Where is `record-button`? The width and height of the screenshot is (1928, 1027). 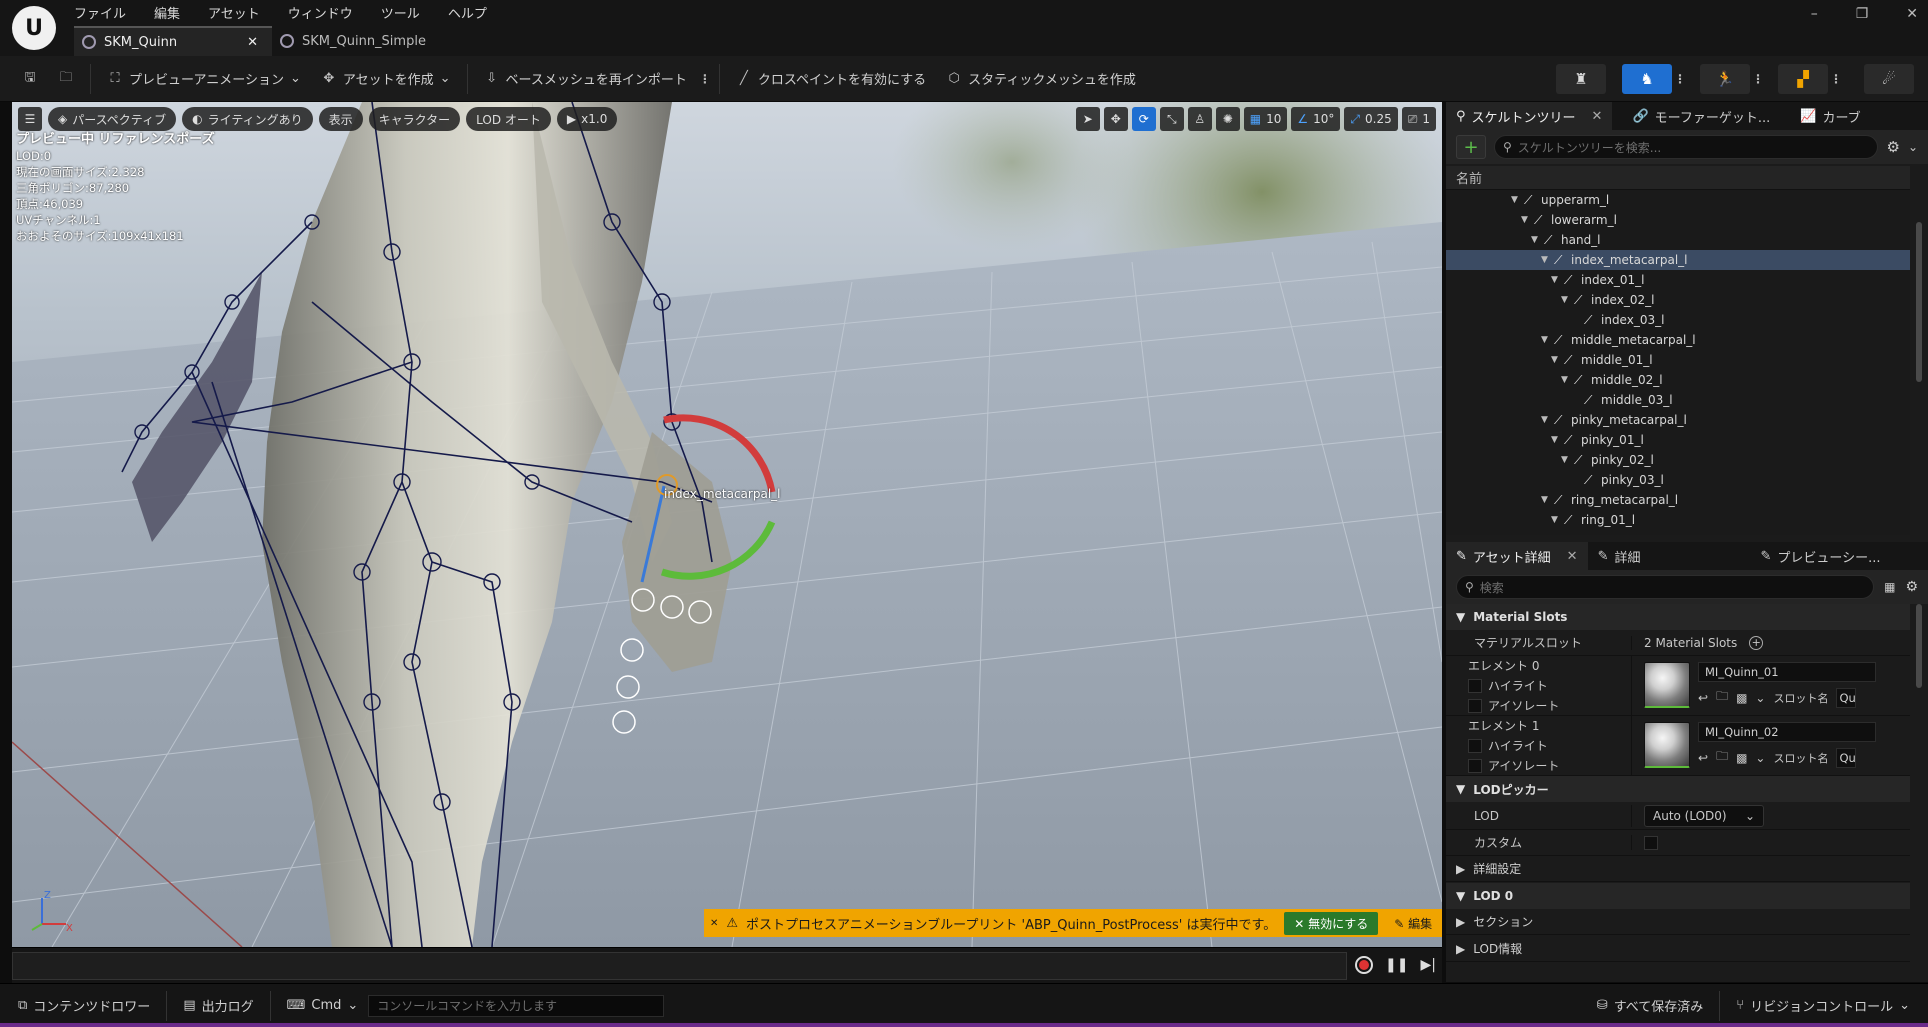
record-button is located at coordinates (1364, 965).